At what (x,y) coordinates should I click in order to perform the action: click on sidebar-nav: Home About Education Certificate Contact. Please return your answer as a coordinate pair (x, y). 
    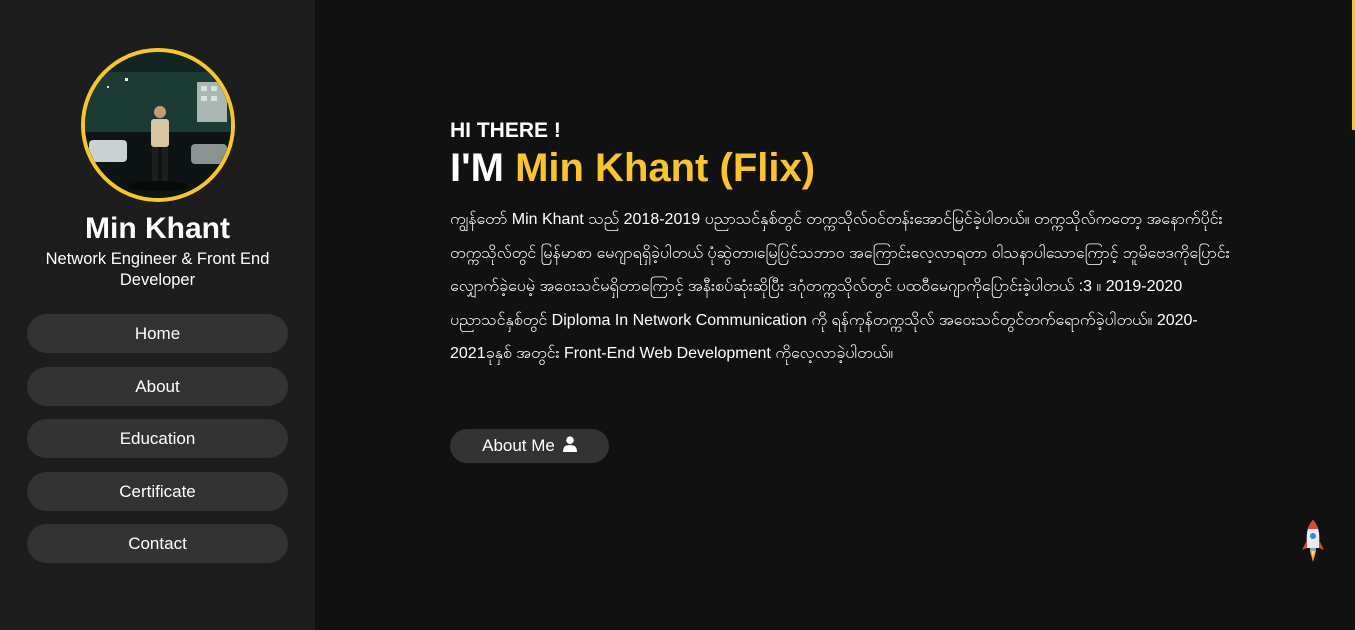
    Looking at the image, I should click on (157, 445).